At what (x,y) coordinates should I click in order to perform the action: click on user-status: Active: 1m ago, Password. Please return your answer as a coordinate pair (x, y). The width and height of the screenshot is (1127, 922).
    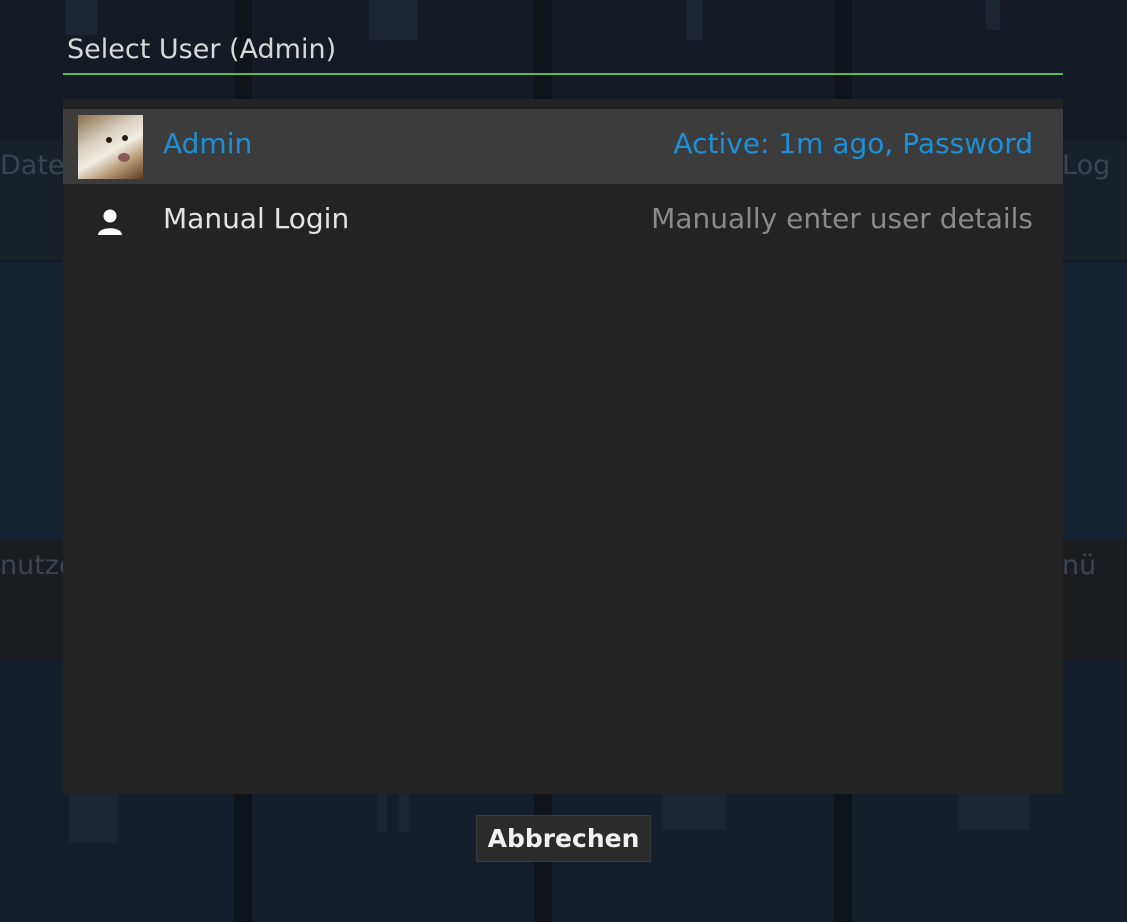
    Looking at the image, I should click on (853, 143).